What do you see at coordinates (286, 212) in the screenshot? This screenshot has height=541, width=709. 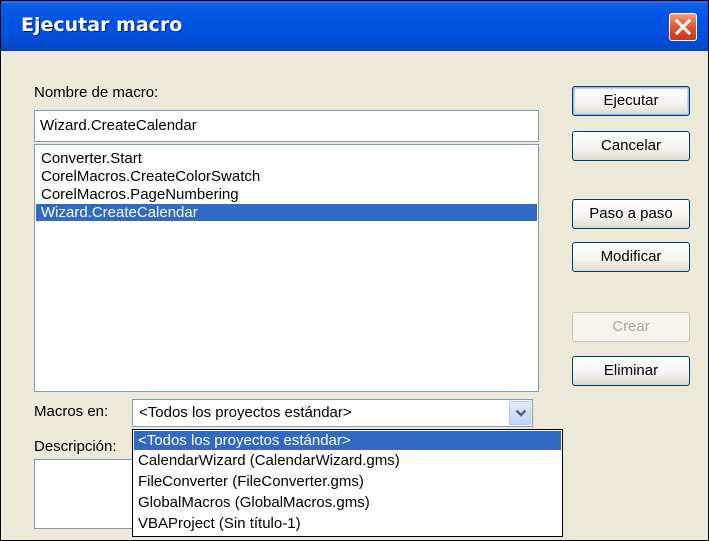 I see `list-item-selected: Wizard.CreateCalendar` at bounding box center [286, 212].